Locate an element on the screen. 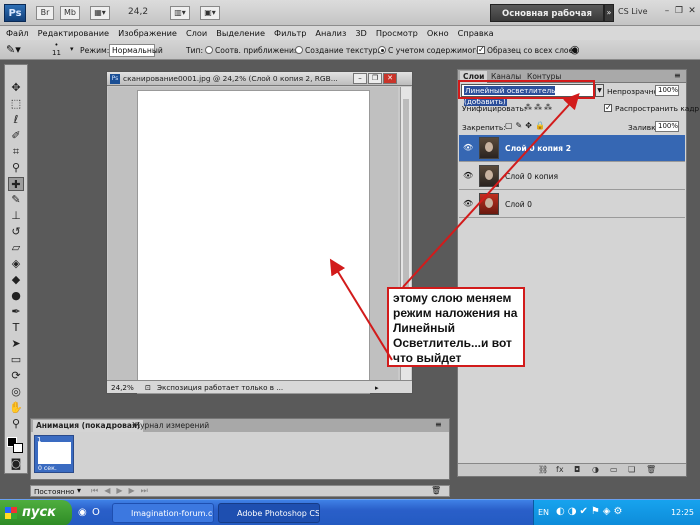 This screenshot has width=700, height=525. hand-tool-icon: ✋ is located at coordinates (16, 408).